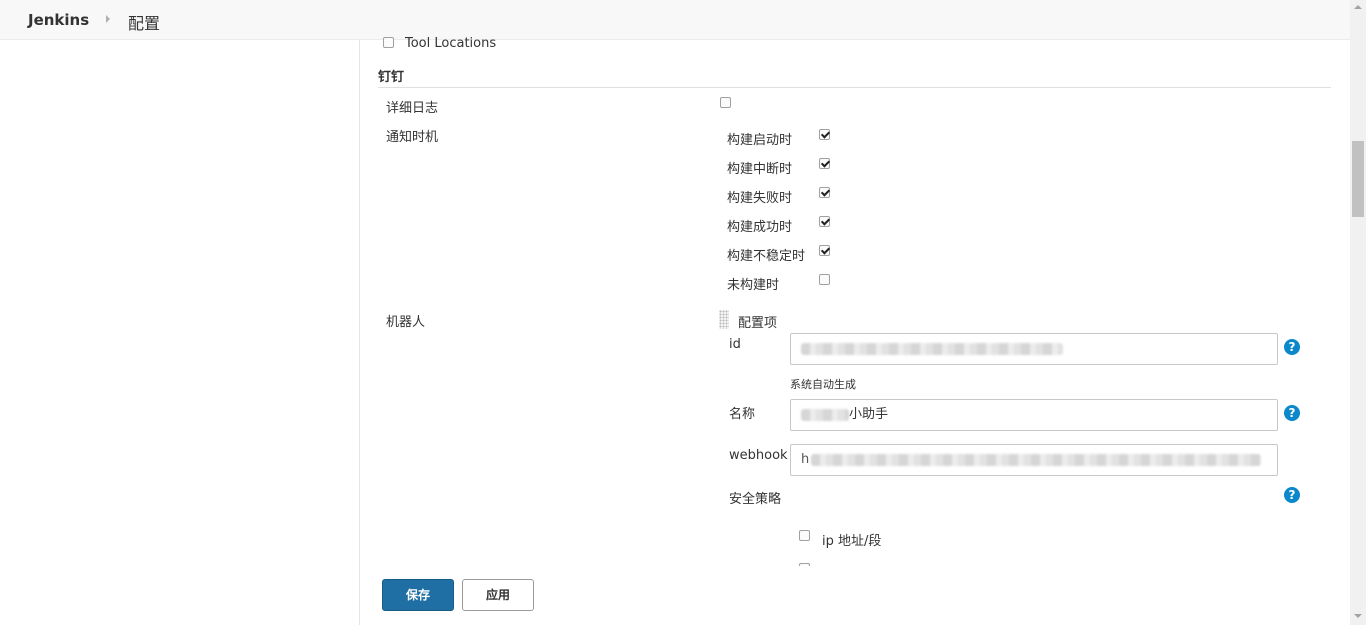  Describe the element at coordinates (498, 595) in the screenshot. I see `apply-button: 应用` at that location.